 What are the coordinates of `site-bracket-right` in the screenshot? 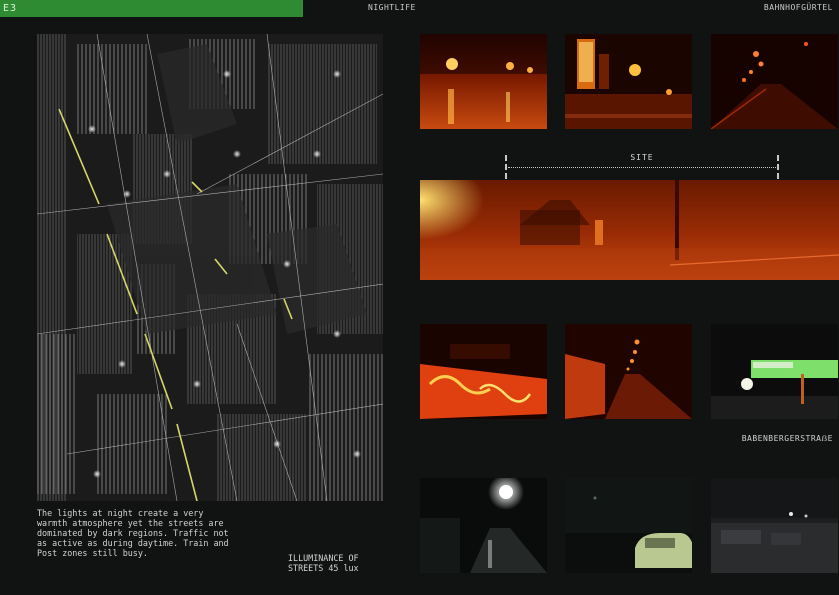 It's located at (778, 167).